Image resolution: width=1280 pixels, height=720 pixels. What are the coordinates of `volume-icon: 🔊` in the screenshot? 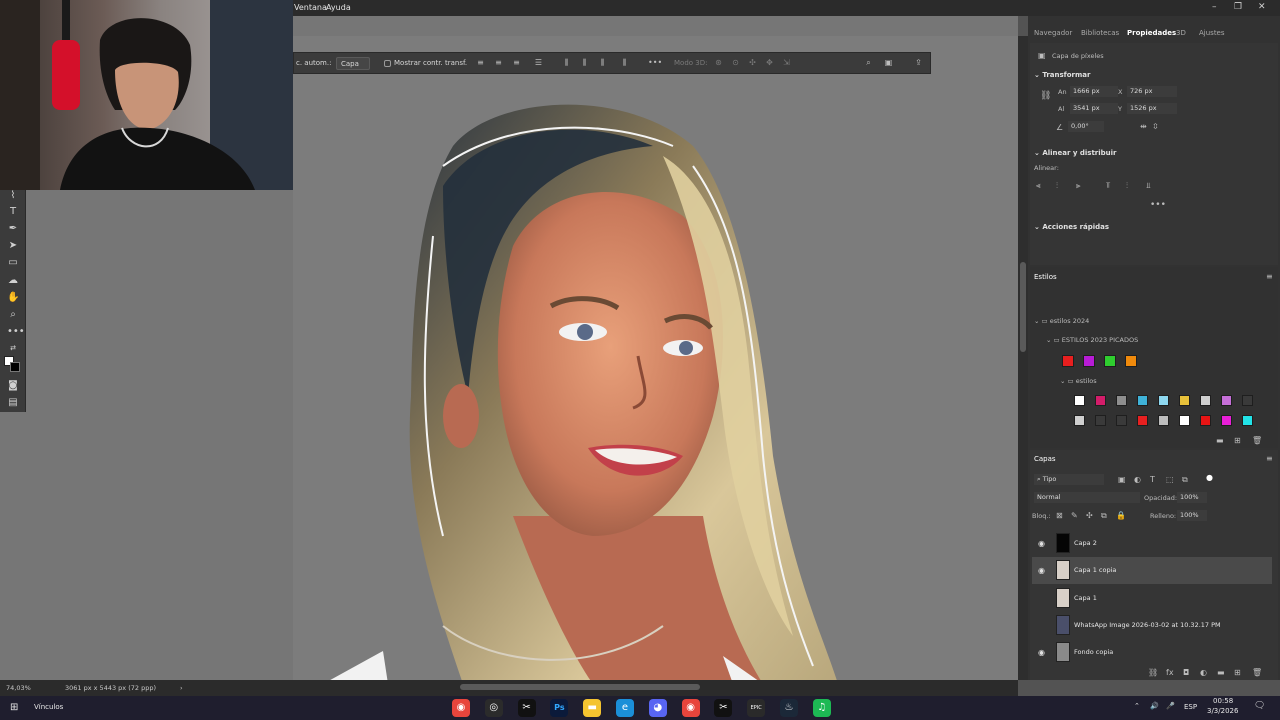 It's located at (1154, 706).